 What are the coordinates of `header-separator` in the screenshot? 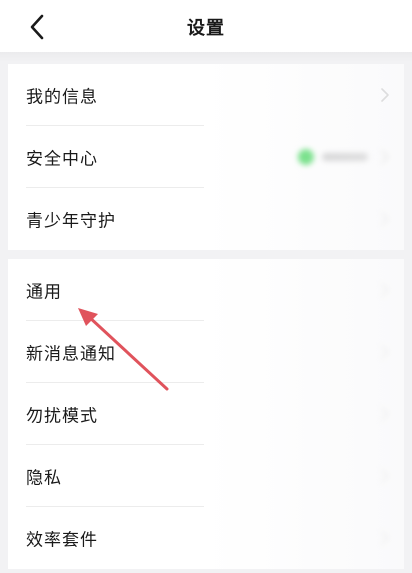 It's located at (206, 57).